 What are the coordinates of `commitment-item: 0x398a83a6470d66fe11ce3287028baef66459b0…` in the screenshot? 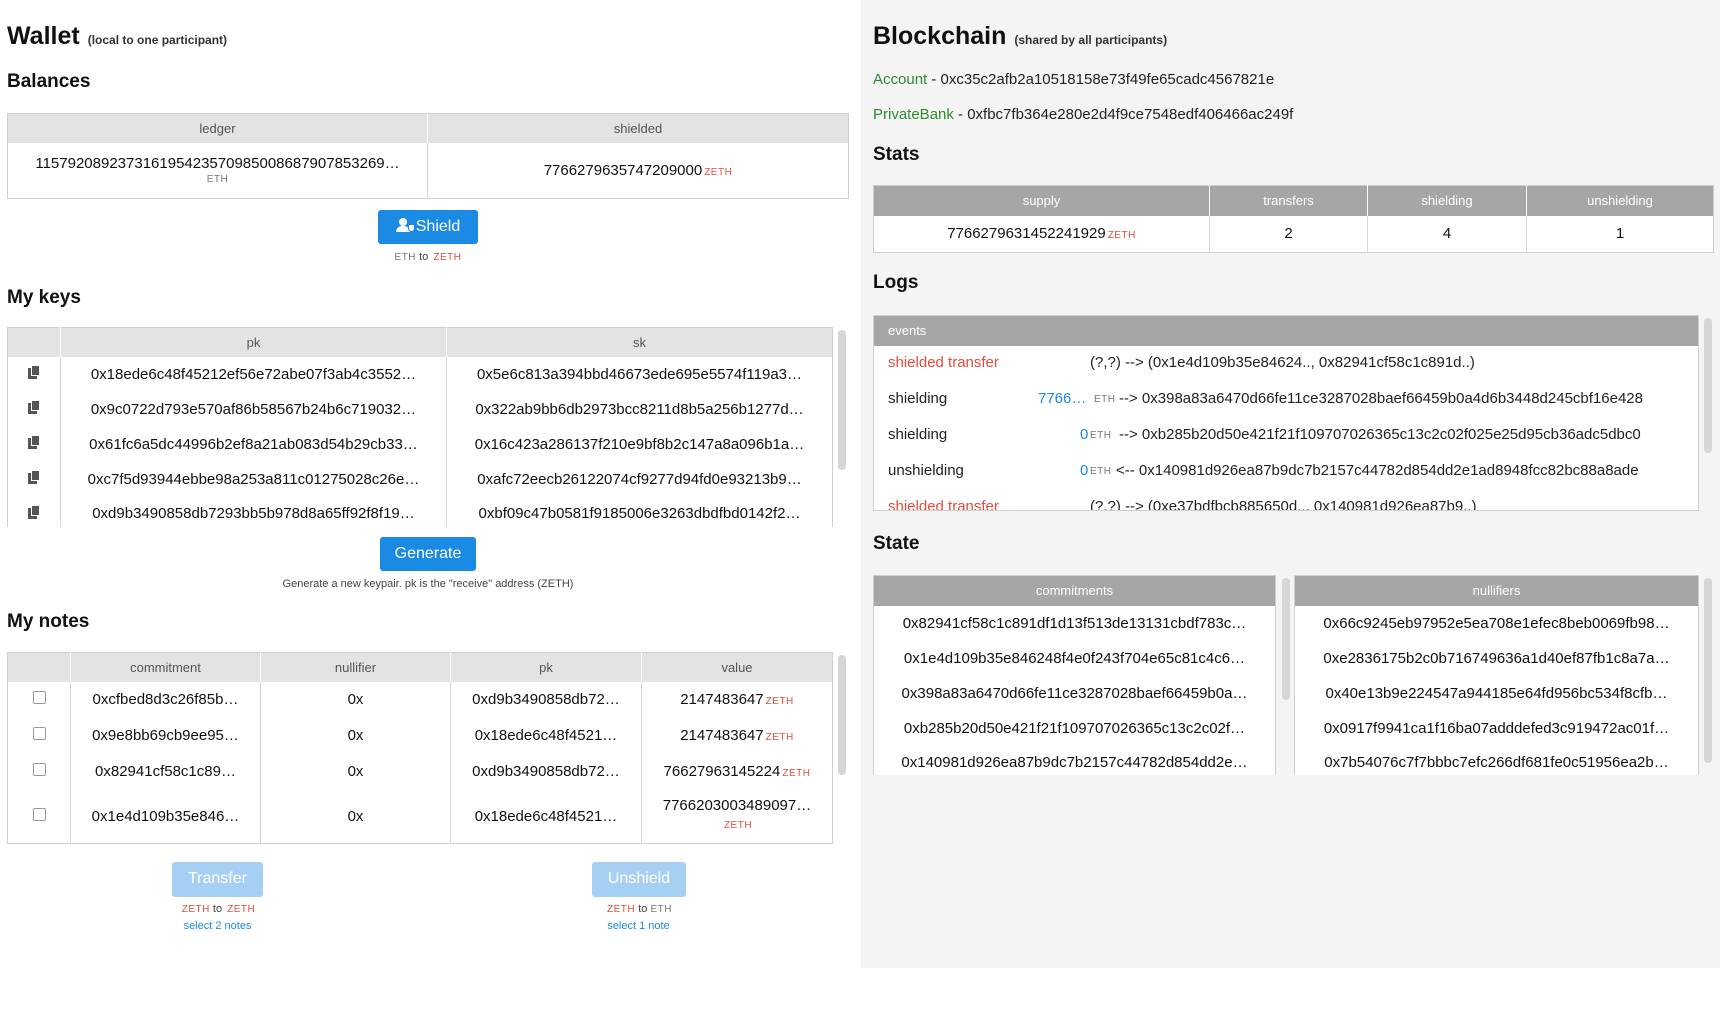 It's located at (1074, 693).